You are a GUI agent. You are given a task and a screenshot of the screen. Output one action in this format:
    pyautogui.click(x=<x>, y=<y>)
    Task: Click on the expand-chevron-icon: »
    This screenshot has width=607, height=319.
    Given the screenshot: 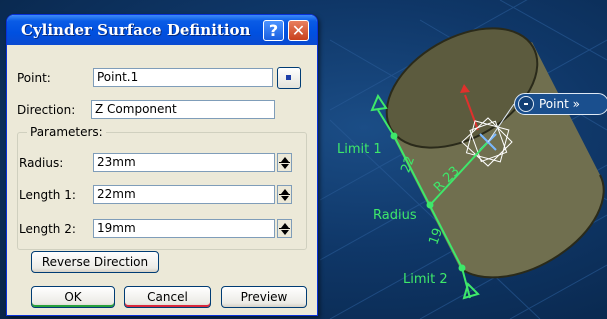 What is the action you would take?
    pyautogui.click(x=576, y=104)
    